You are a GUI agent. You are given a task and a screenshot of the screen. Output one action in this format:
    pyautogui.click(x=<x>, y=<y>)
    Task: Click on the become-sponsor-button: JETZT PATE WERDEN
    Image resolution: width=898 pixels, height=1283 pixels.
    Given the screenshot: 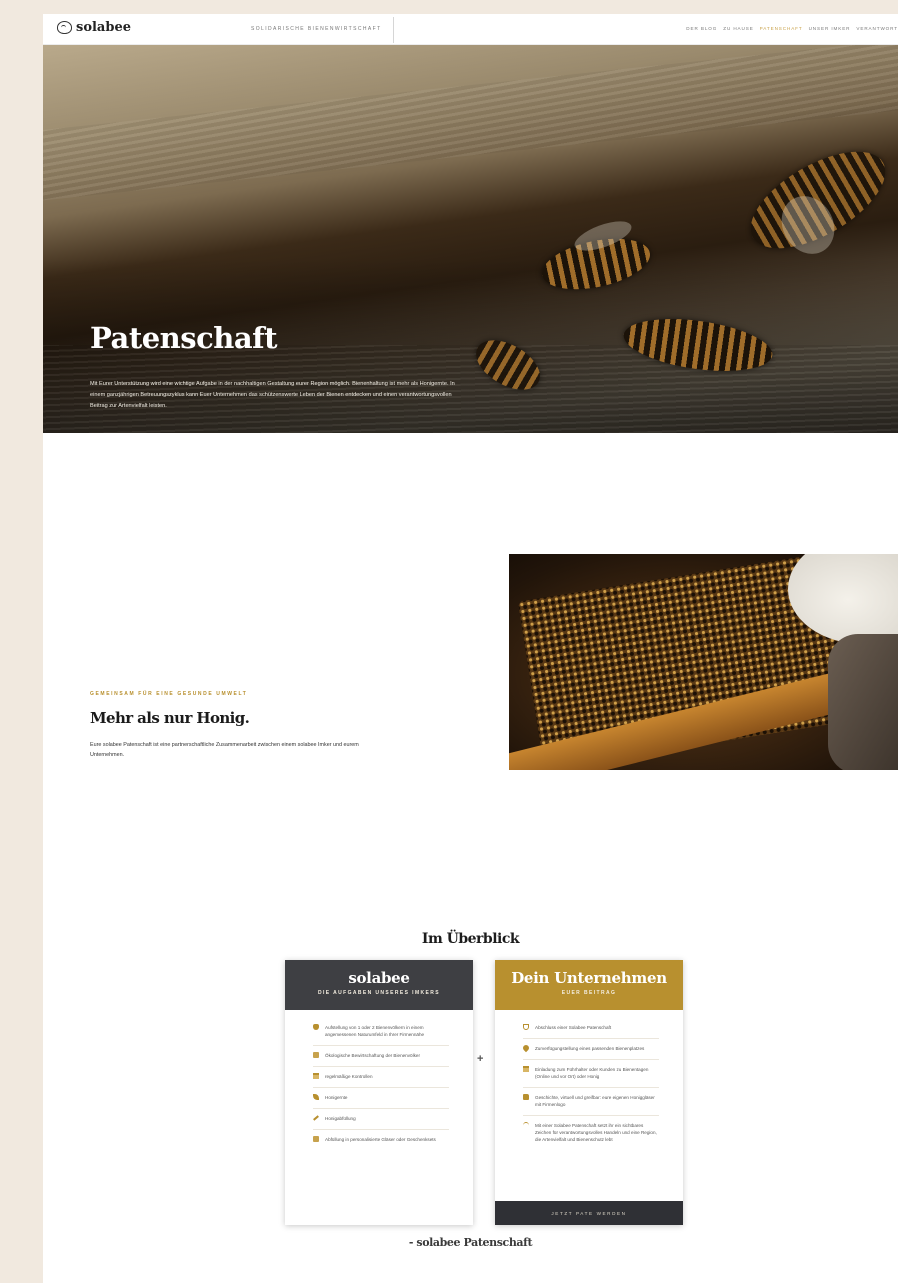 What is the action you would take?
    pyautogui.click(x=589, y=1213)
    